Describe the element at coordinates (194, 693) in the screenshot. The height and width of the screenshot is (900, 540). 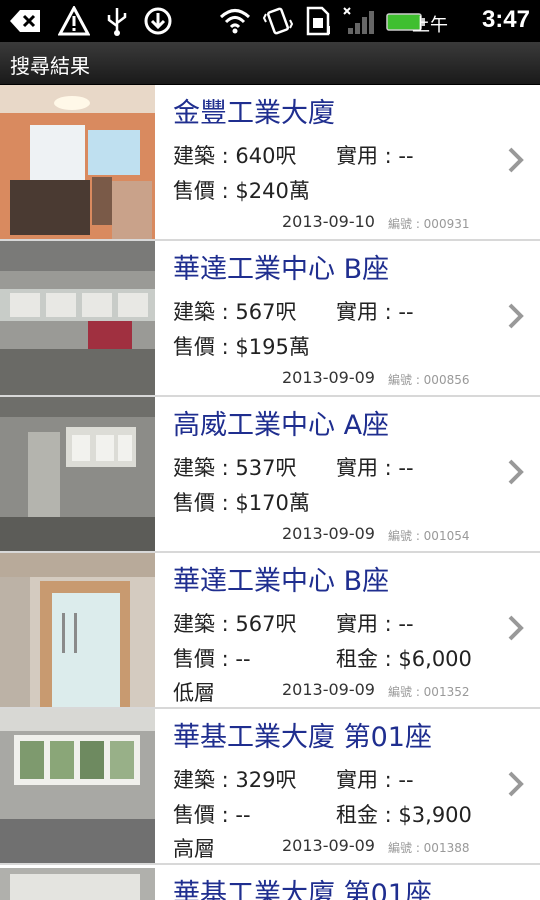
I see `floor-level: 低層` at that location.